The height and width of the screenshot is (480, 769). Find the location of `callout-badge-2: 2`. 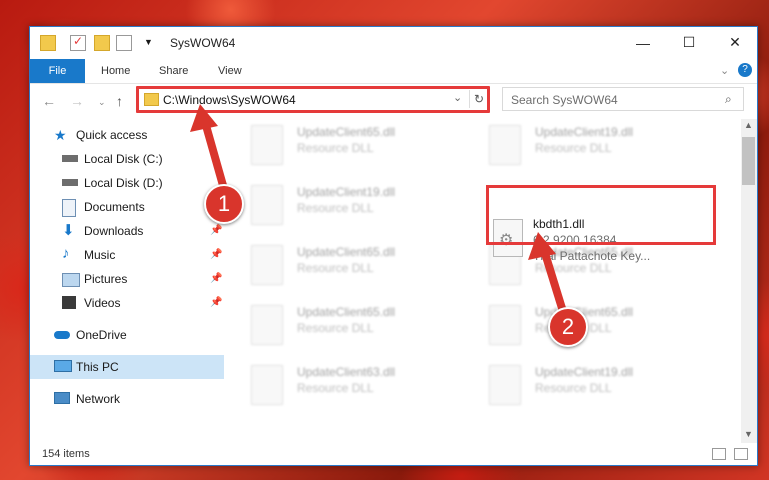

callout-badge-2: 2 is located at coordinates (568, 327).